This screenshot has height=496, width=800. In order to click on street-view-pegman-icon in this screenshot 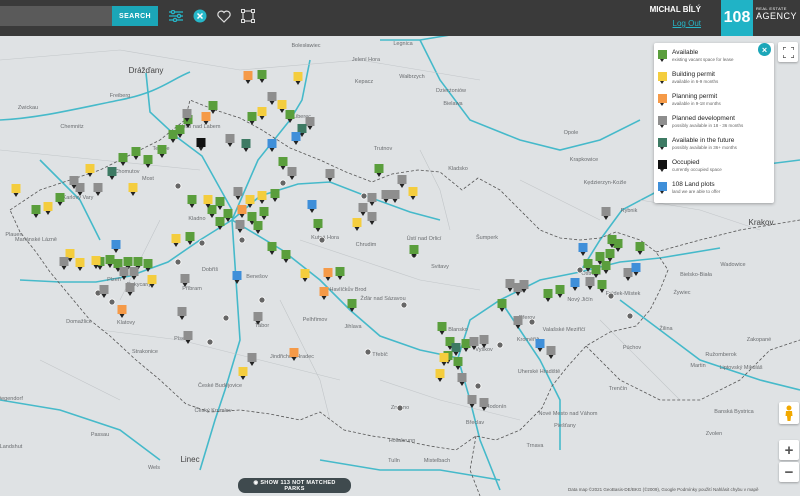, I will do `click(789, 413)`.